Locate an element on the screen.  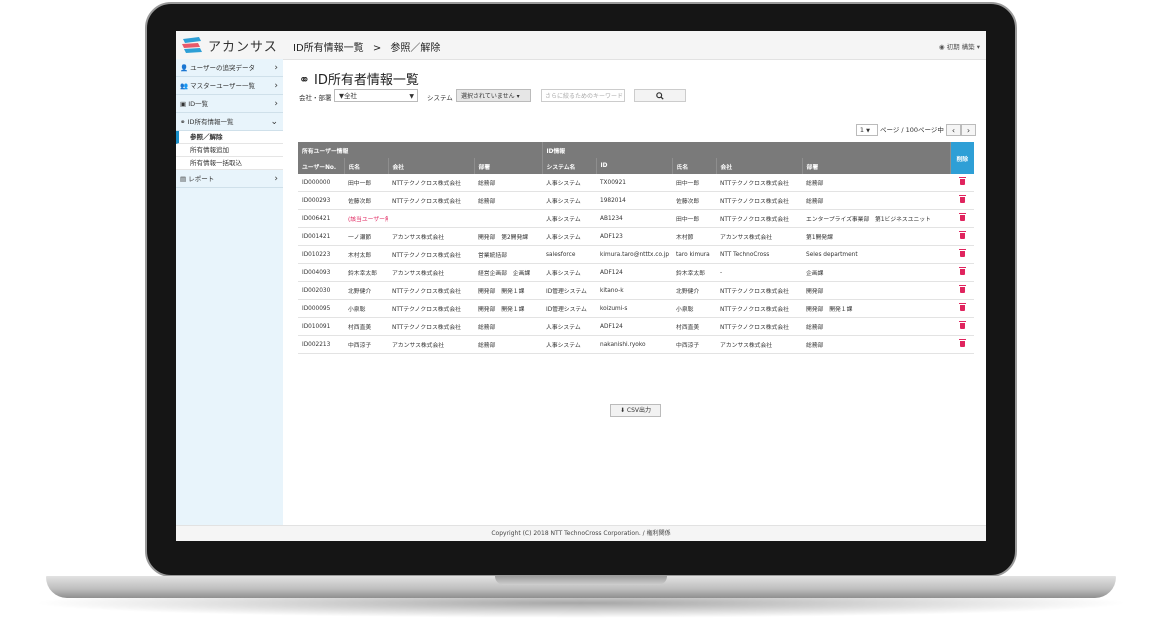
sidebar-subitem-view: 参照／解除 is located at coordinates (229, 137).